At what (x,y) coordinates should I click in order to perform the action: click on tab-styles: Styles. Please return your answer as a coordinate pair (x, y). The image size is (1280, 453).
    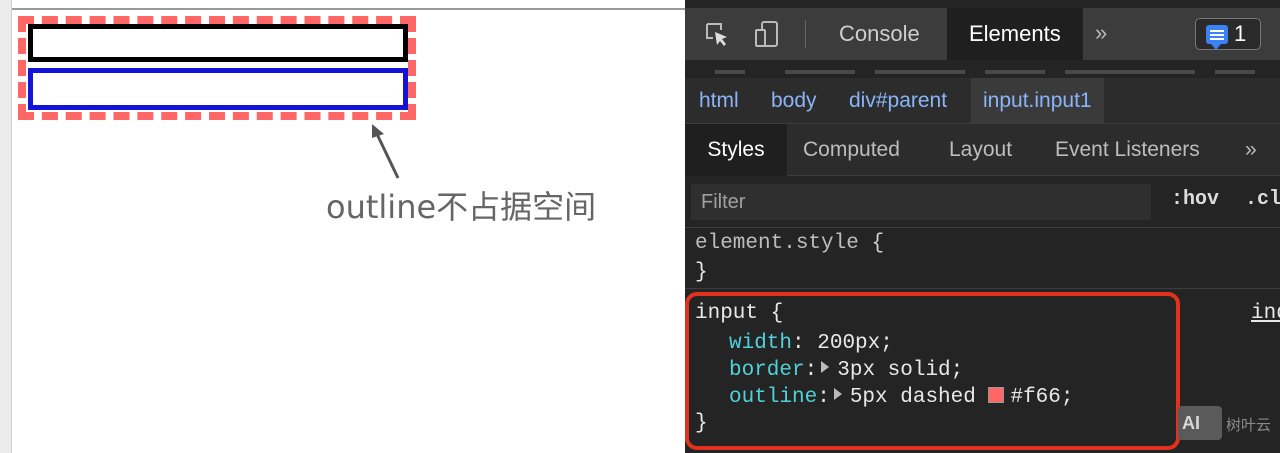
    Looking at the image, I should click on (736, 150).